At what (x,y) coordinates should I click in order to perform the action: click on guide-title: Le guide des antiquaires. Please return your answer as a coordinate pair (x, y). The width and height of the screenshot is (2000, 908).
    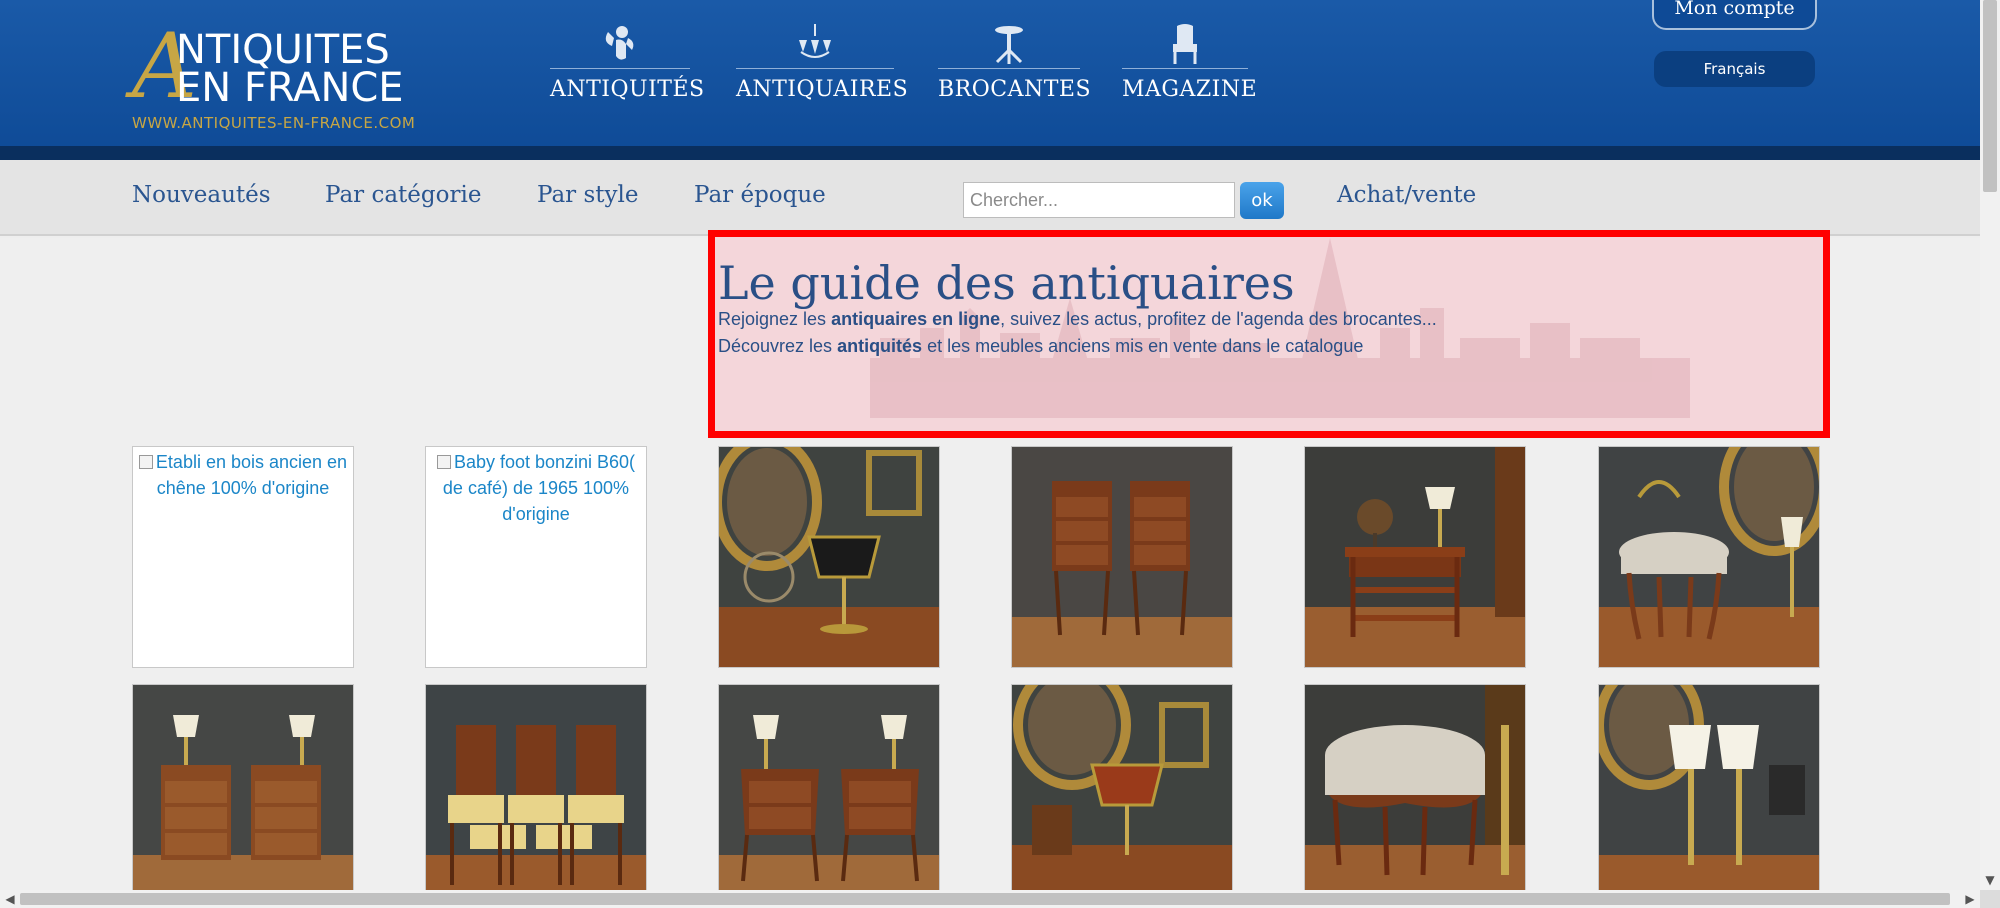
    Looking at the image, I should click on (1006, 283).